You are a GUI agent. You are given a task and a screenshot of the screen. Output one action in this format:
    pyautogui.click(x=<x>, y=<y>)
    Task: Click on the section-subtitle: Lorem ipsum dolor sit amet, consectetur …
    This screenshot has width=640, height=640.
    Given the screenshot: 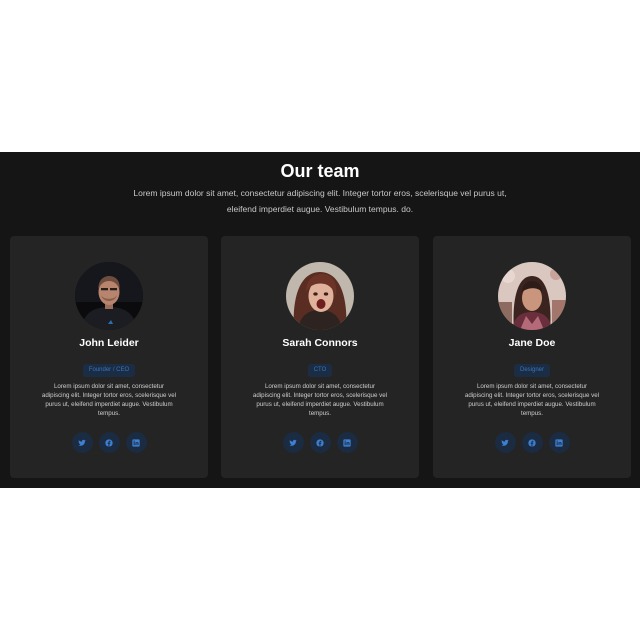 What is the action you would take?
    pyautogui.click(x=320, y=201)
    